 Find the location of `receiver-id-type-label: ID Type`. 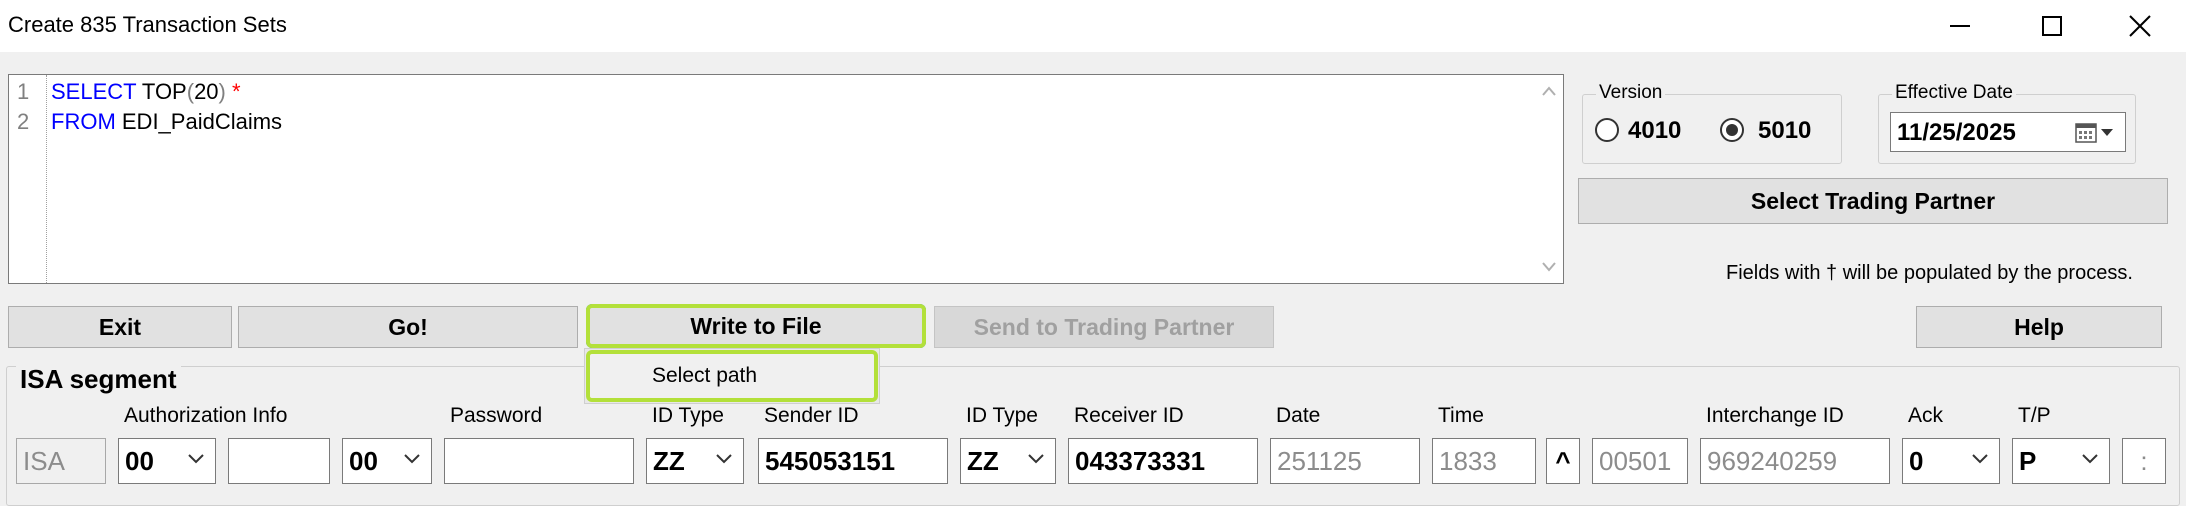

receiver-id-type-label: ID Type is located at coordinates (1002, 415).